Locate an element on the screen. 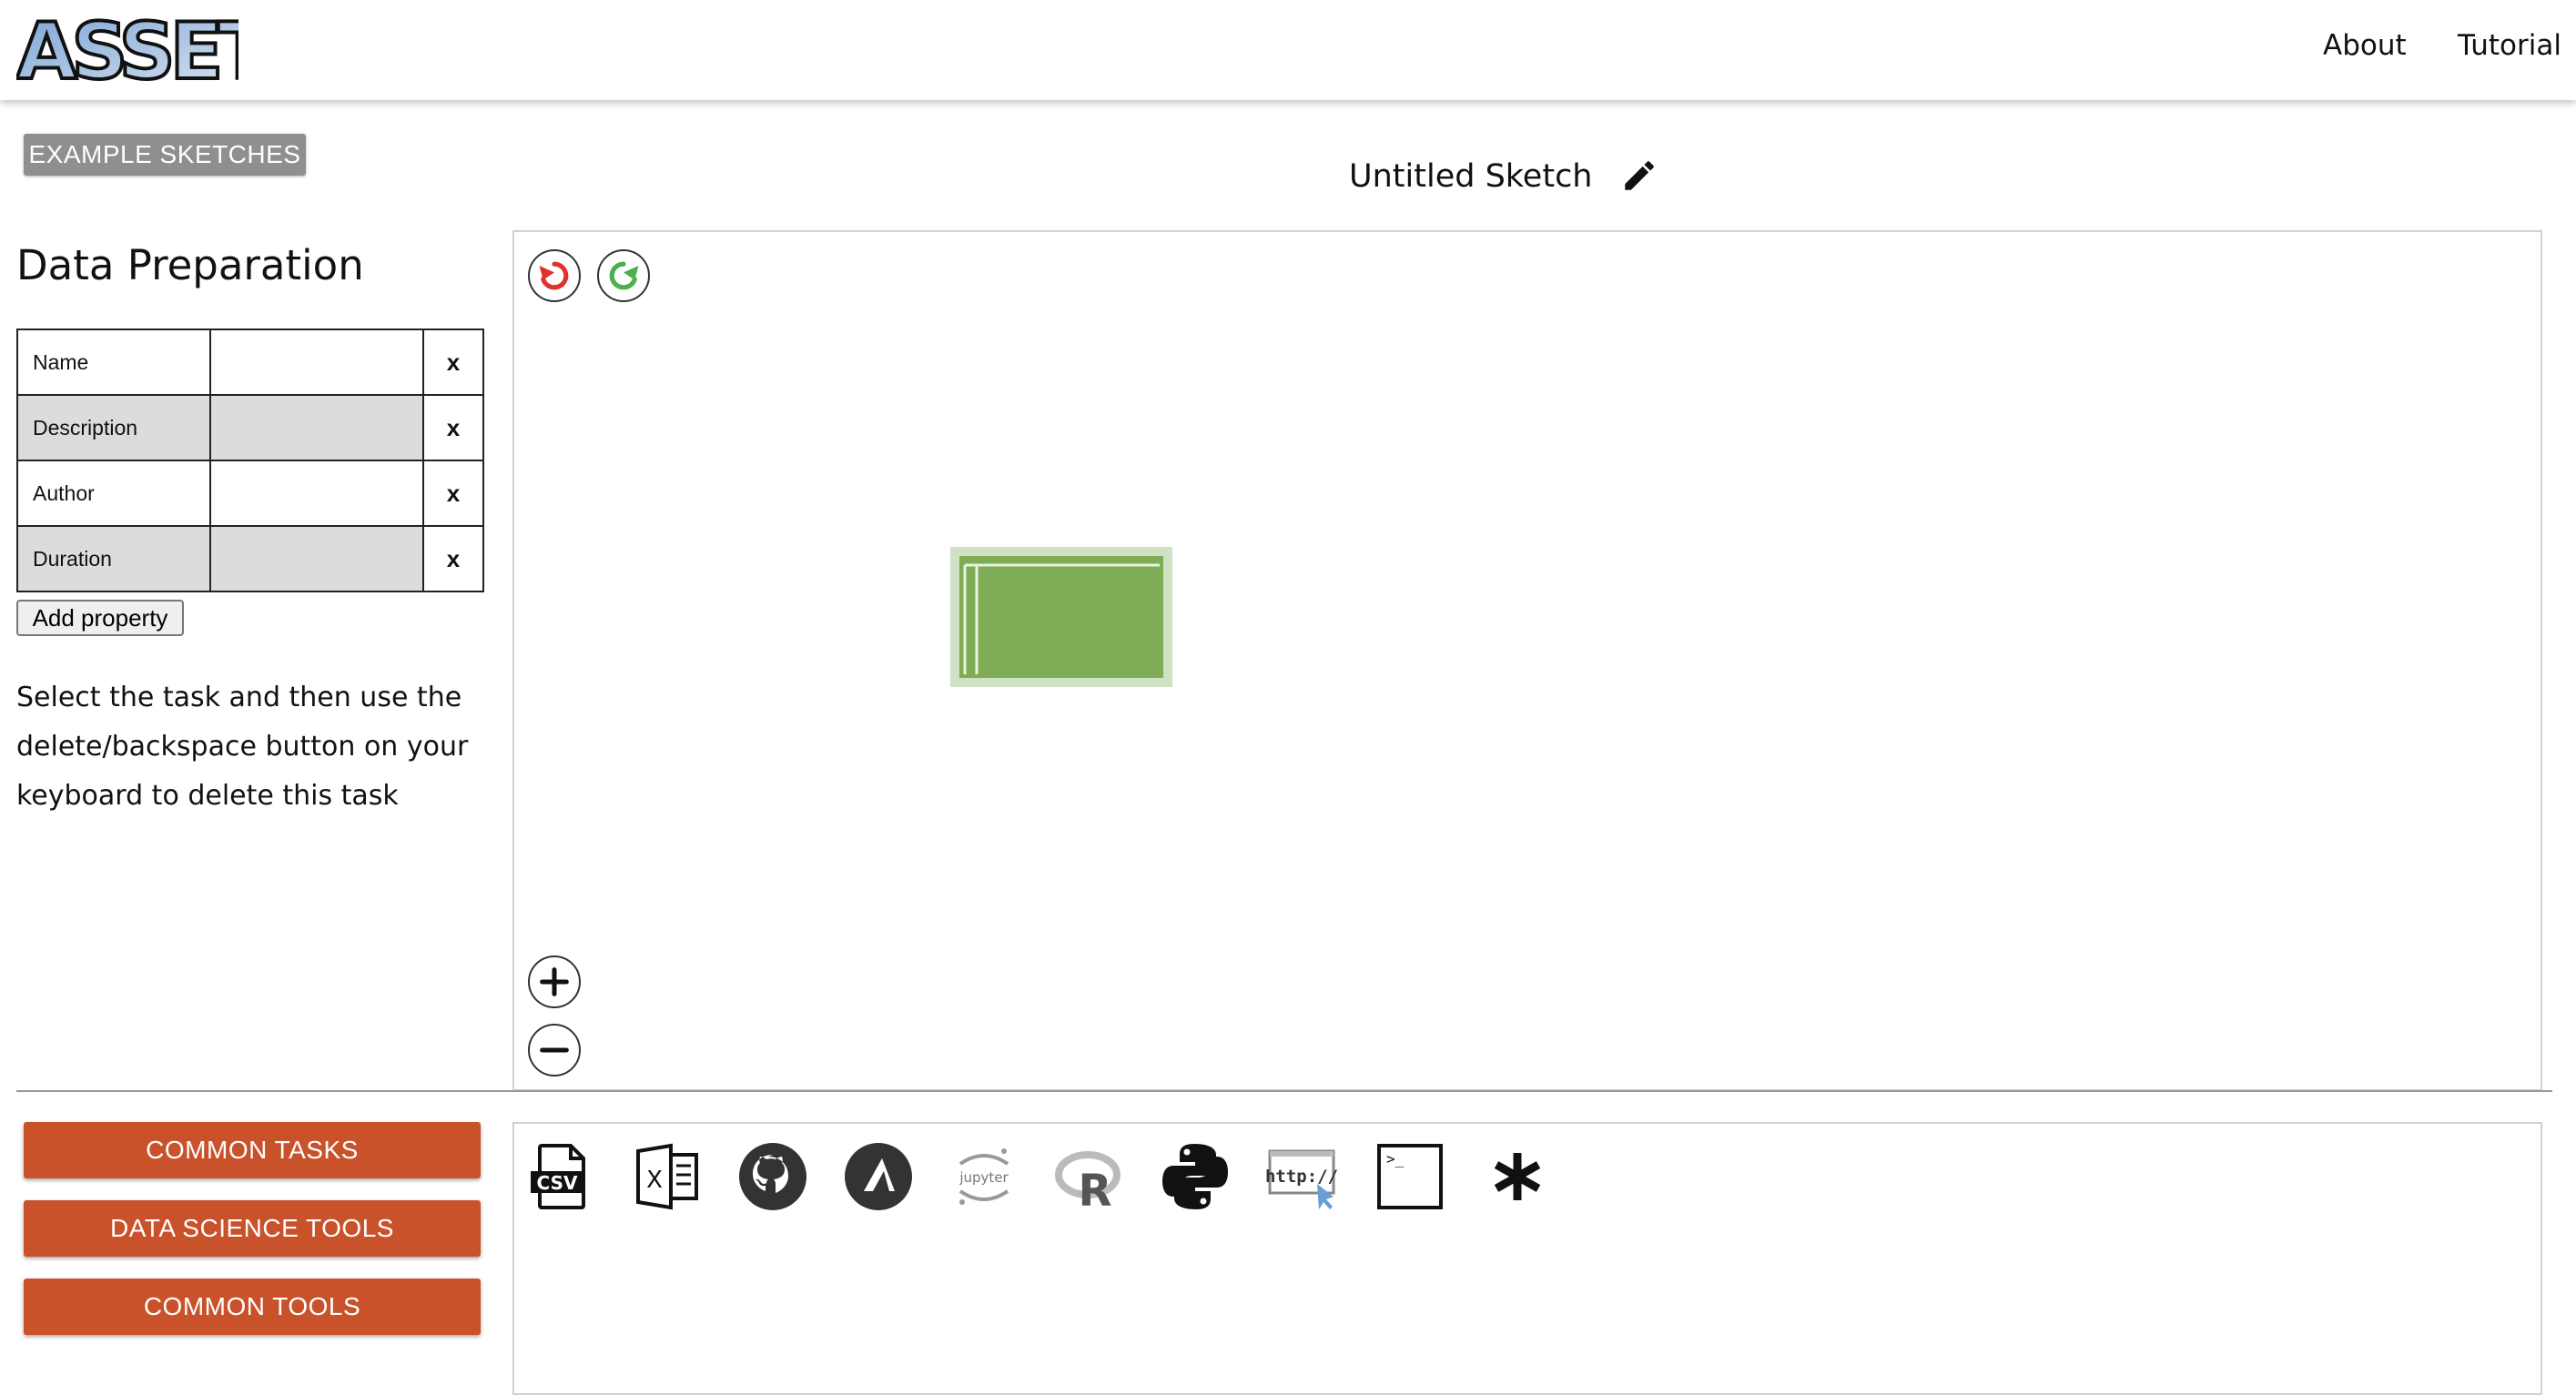 Image resolution: width=2576 pixels, height=1395 pixels. nav-tutorial-link: Tutorial is located at coordinates (2509, 45).